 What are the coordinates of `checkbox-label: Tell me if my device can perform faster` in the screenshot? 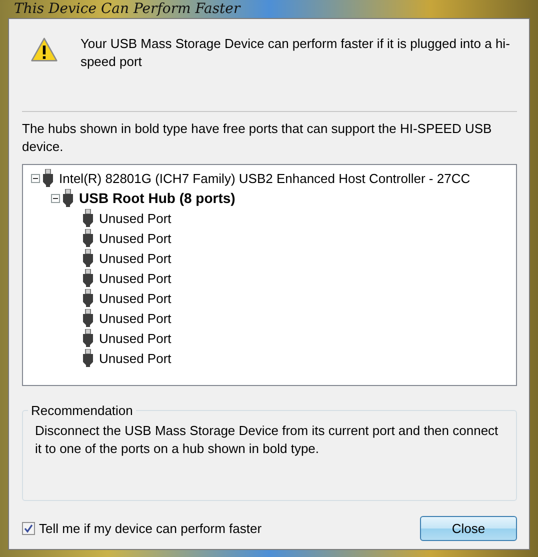 It's located at (150, 528).